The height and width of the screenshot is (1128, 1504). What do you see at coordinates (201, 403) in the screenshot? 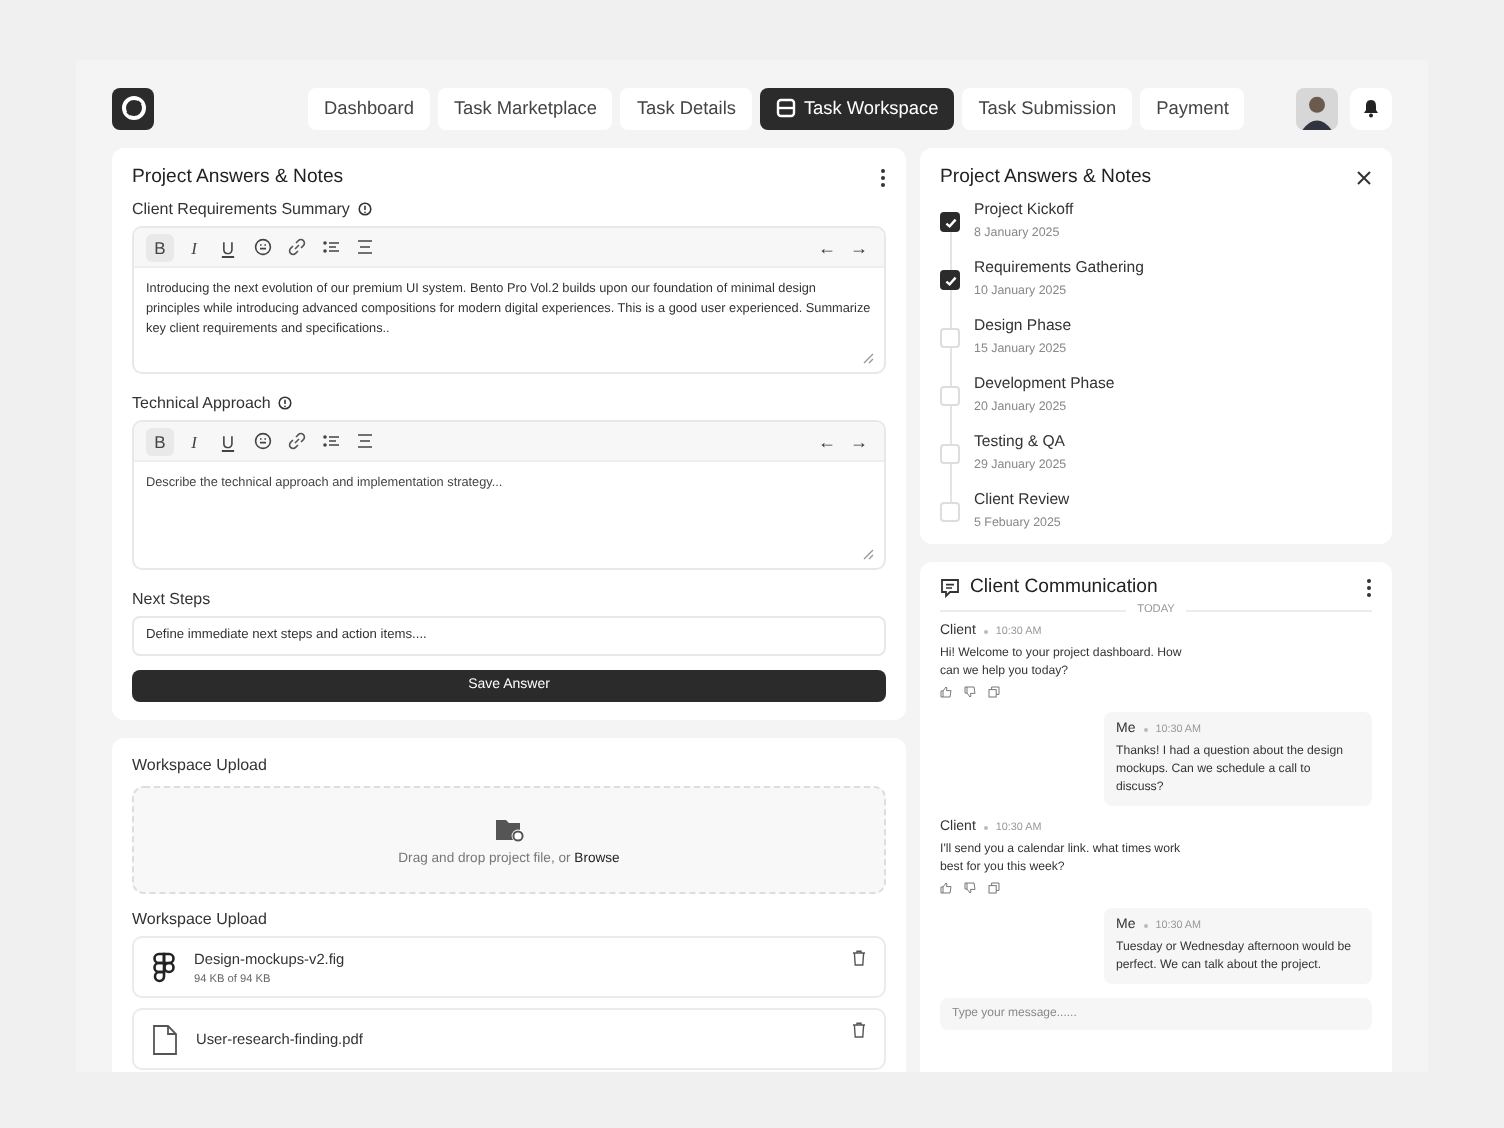
I see `field-label: Technical Approach` at bounding box center [201, 403].